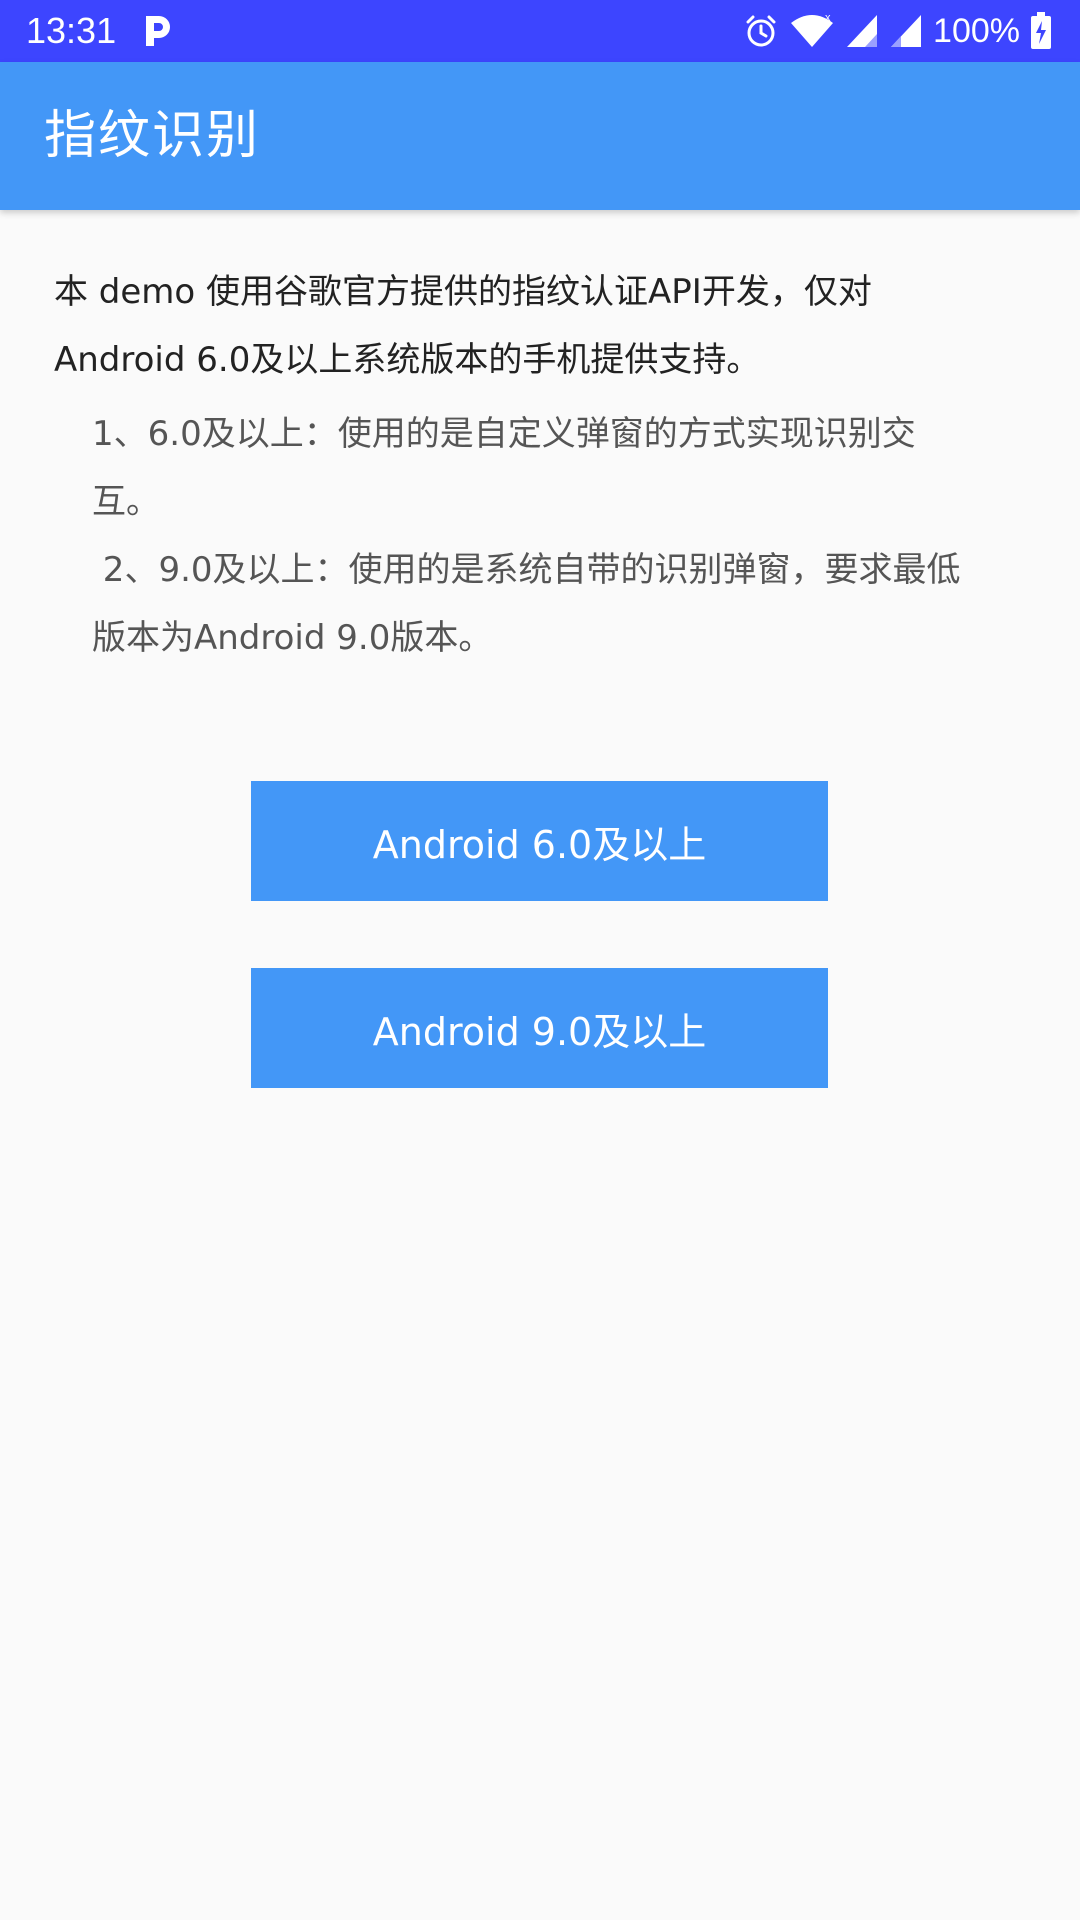 This screenshot has width=1080, height=1920. What do you see at coordinates (463, 292) in the screenshot?
I see `intro-line-1: 本 demo 使用谷歌官方提供的指纹认证API开发，仅对` at bounding box center [463, 292].